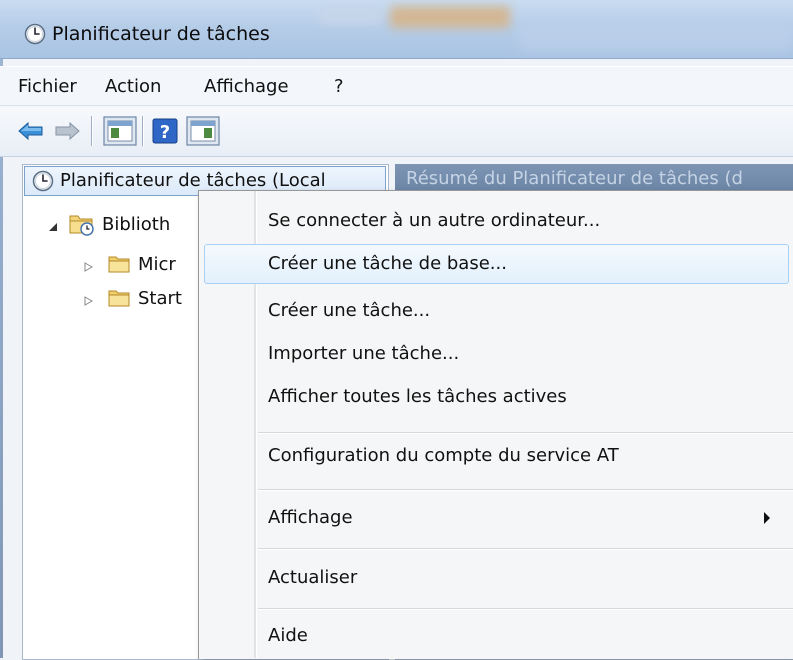 The width and height of the screenshot is (793, 660). Describe the element at coordinates (161, 34) in the screenshot. I see `window-title: Planificateur de tâches` at that location.